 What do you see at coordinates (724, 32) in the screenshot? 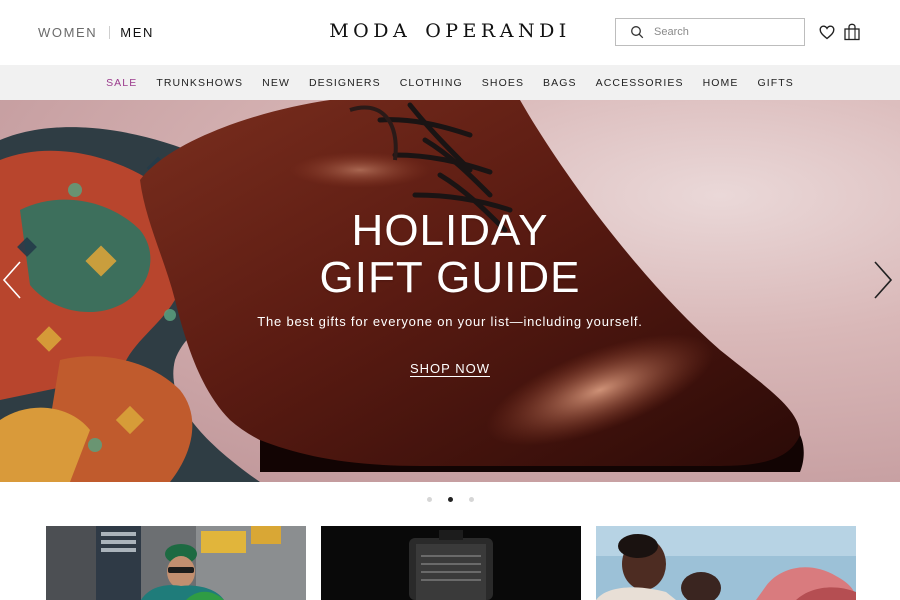
I see `search-input` at bounding box center [724, 32].